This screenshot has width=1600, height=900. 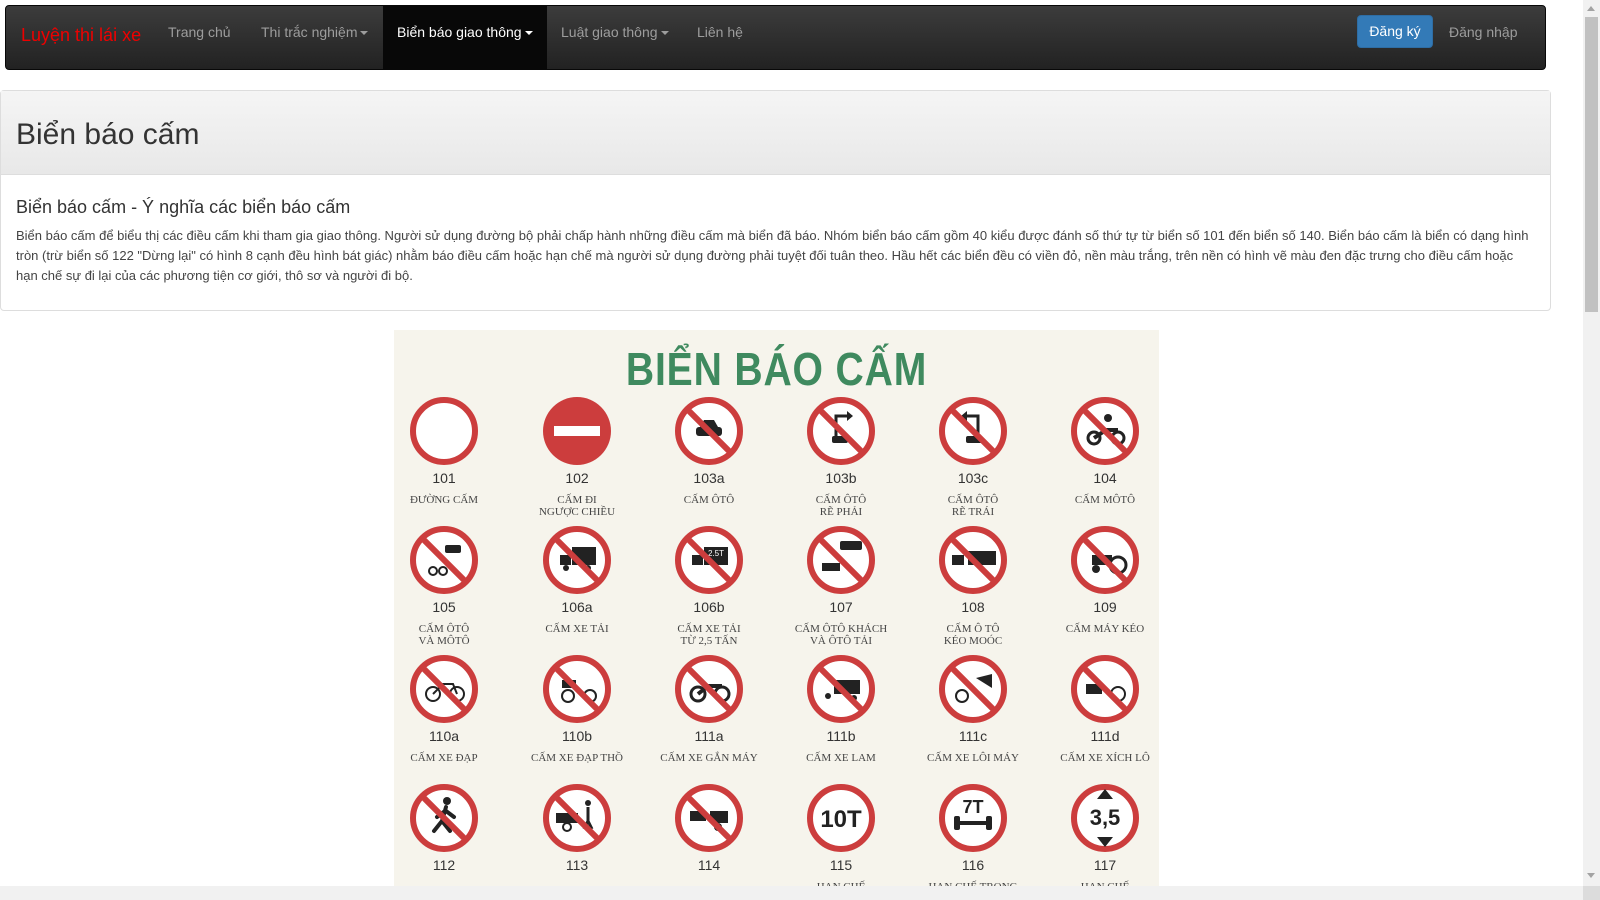 What do you see at coordinates (1099, 451) in the screenshot?
I see `sign-item: 104 Cấm môtô` at bounding box center [1099, 451].